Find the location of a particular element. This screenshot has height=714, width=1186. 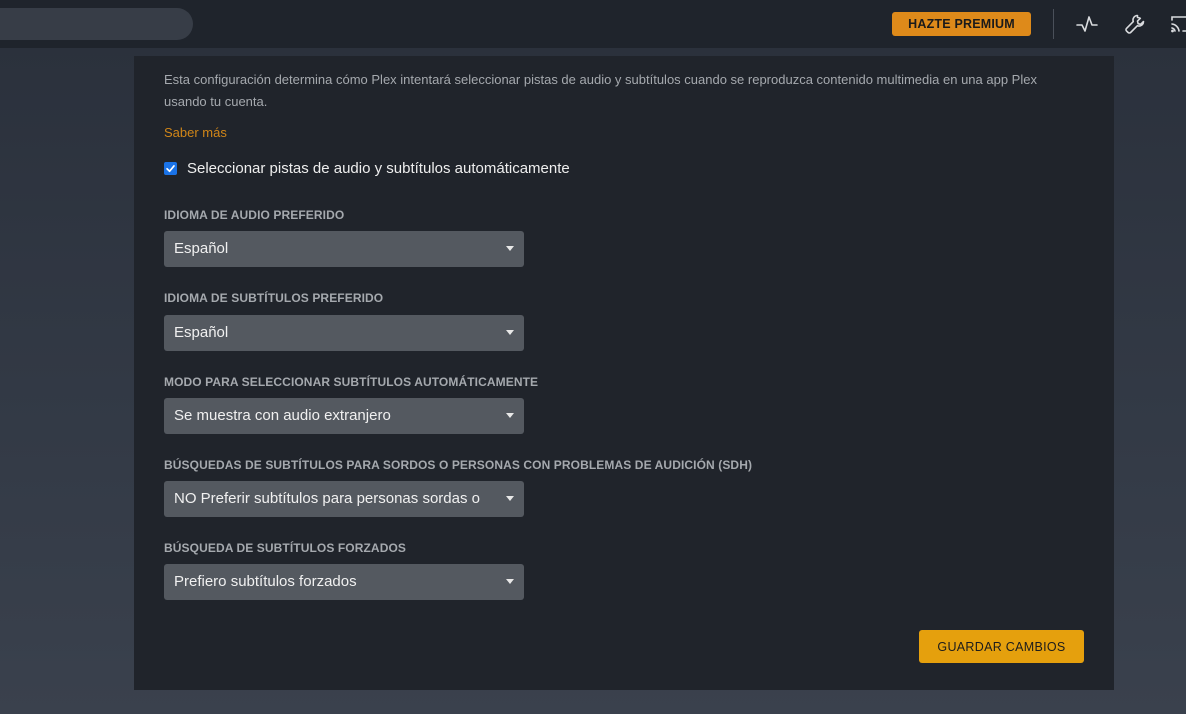

go-premium-button: HAZTE PREMIUM is located at coordinates (961, 24).